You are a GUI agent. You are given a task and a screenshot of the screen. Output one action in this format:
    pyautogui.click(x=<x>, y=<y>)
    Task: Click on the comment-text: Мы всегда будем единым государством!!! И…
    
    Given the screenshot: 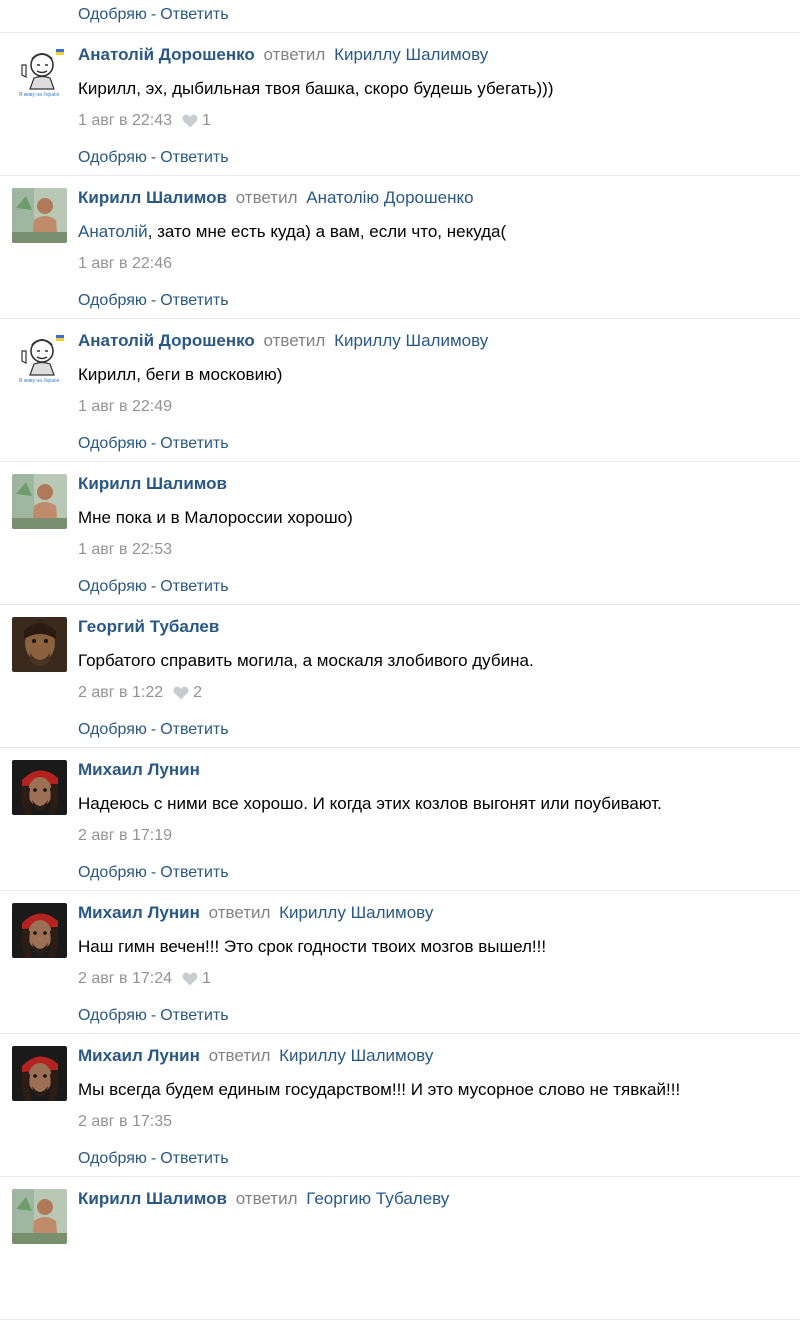 What is the action you would take?
    pyautogui.click(x=379, y=1090)
    